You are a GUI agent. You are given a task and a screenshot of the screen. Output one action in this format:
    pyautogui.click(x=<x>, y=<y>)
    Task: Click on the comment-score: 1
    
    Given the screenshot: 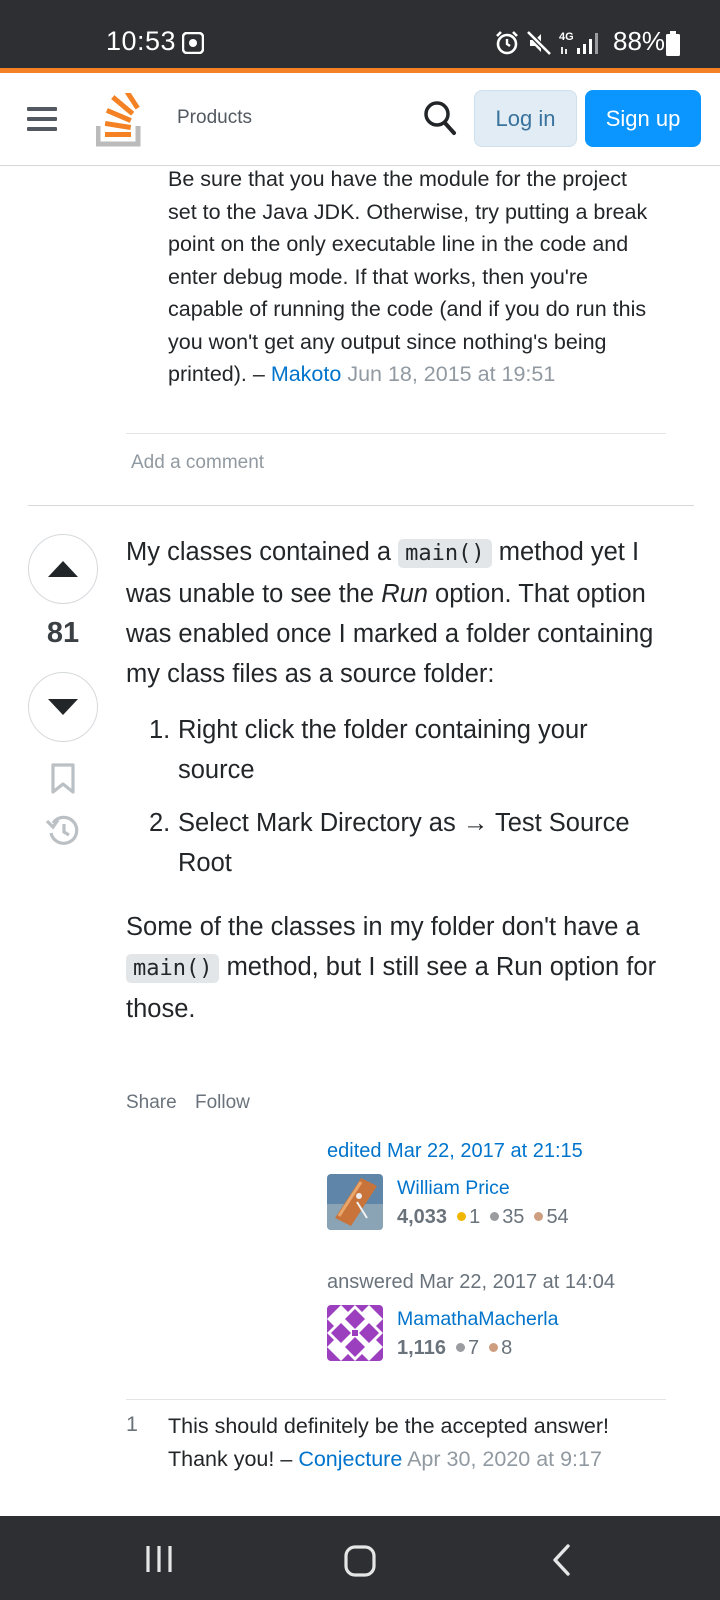 What is the action you would take?
    pyautogui.click(x=132, y=1424)
    